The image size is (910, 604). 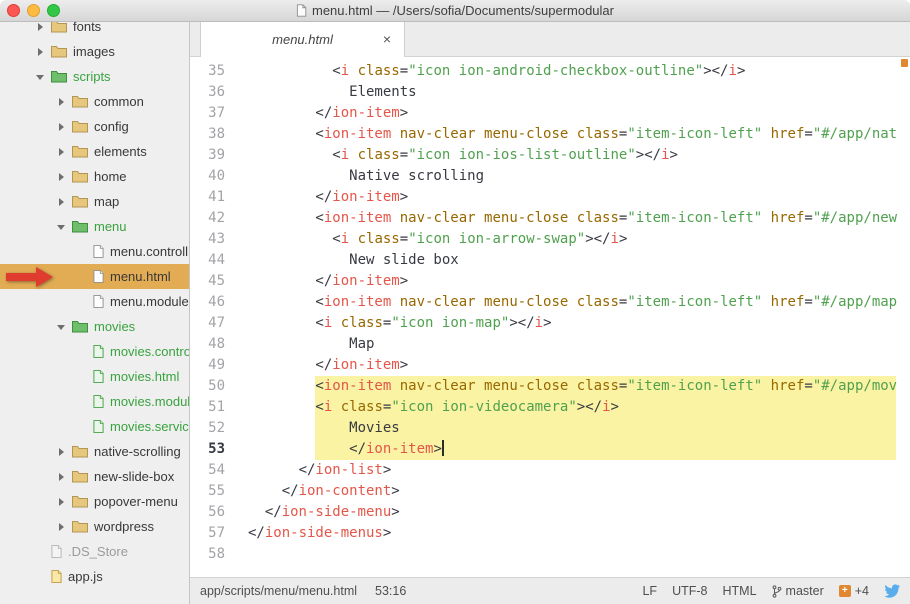 I want to click on code-line-content: Elements, so click(x=574, y=92).